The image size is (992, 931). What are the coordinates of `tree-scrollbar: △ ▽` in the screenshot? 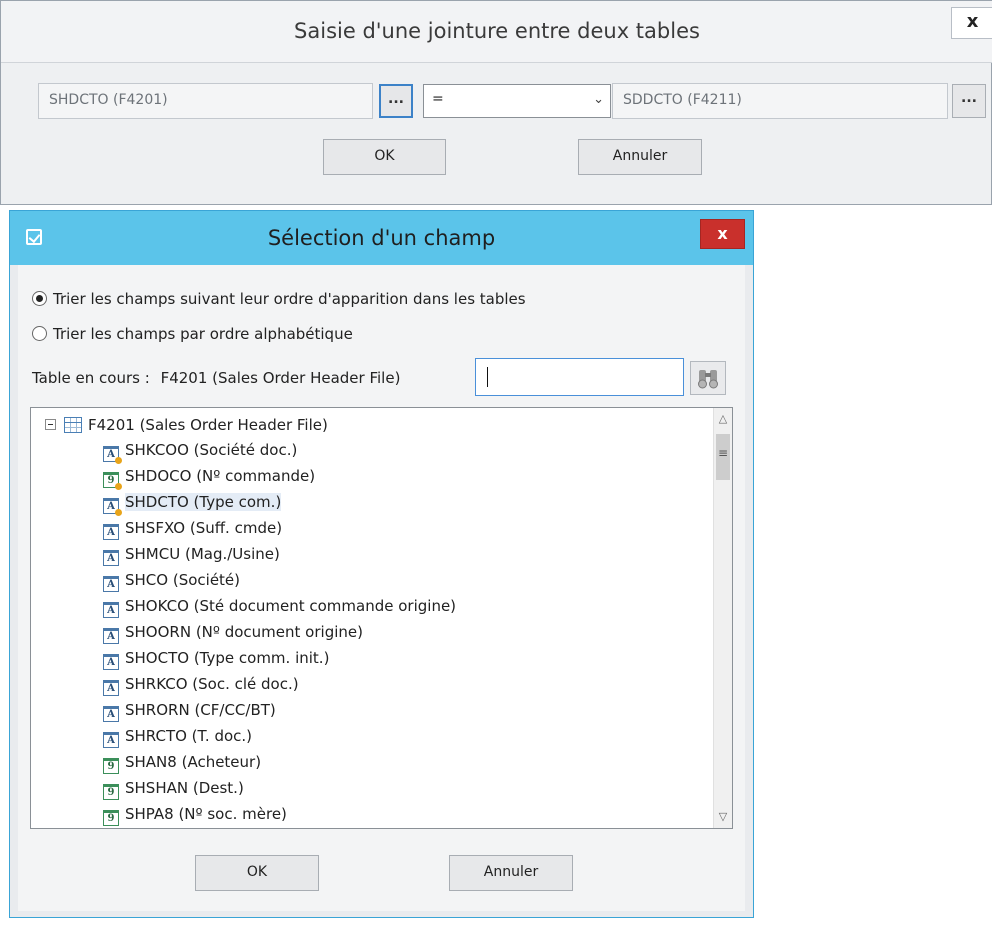 It's located at (722, 618).